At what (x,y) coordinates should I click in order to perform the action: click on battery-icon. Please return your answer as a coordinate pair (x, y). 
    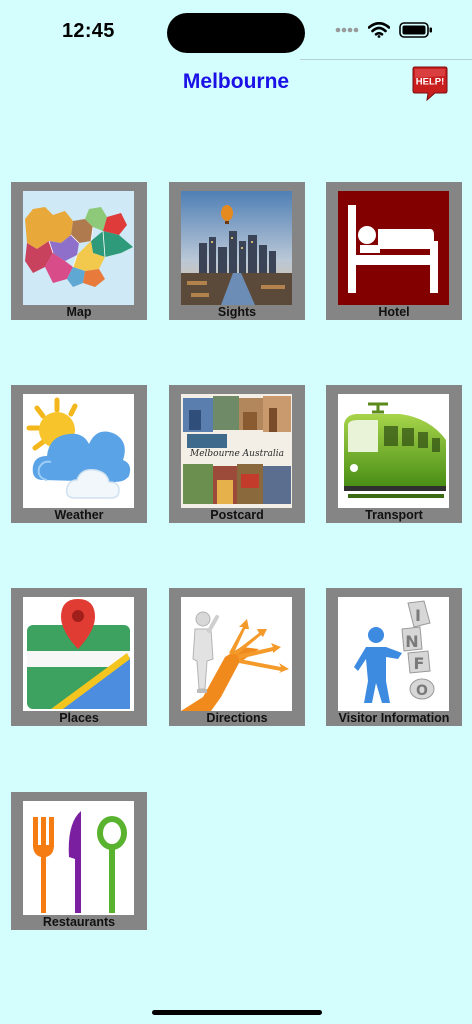
    Looking at the image, I should click on (415, 30).